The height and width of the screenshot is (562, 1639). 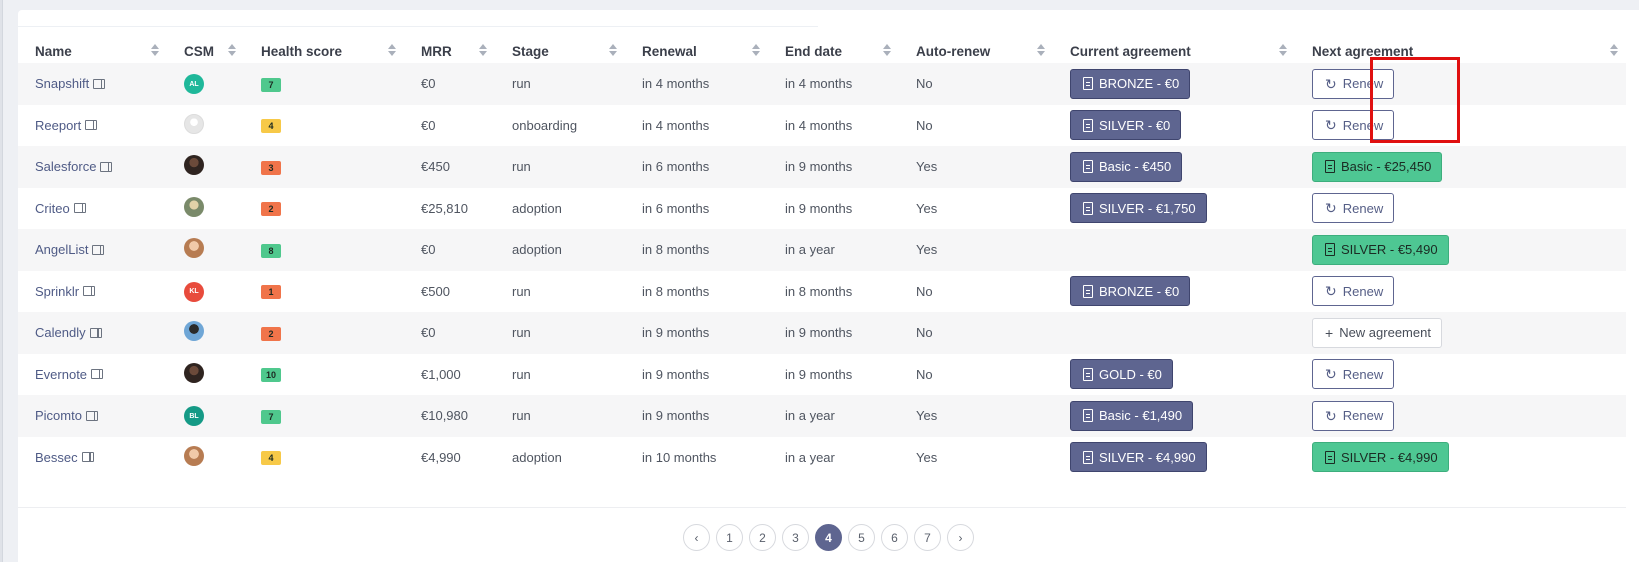 I want to click on cell-auto-renew: No, so click(x=976, y=333).